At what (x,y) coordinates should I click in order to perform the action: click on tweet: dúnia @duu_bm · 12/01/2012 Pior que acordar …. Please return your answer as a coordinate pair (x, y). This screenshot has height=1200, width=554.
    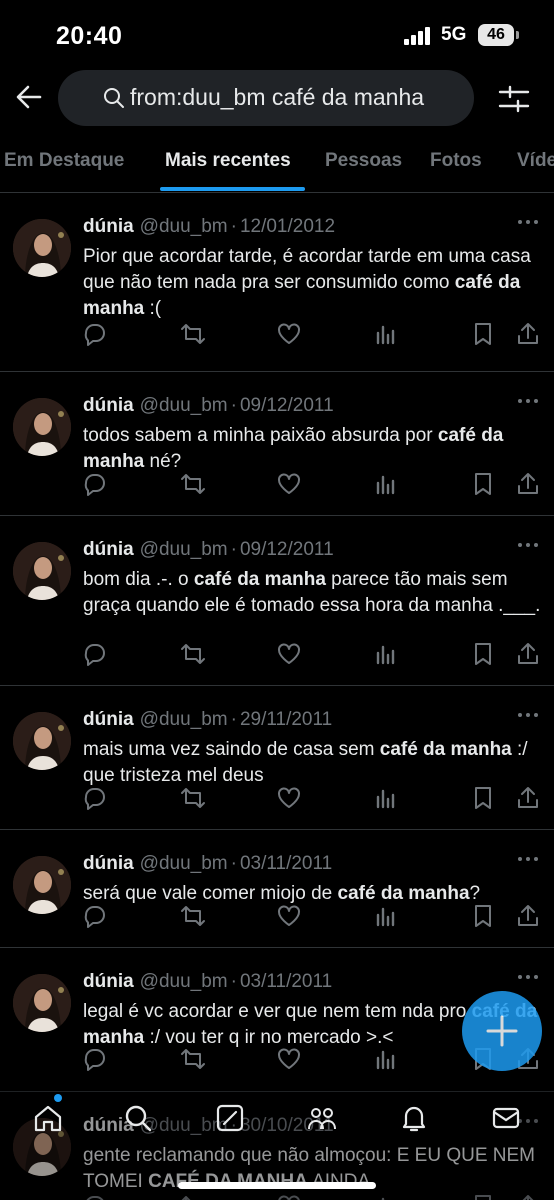
    Looking at the image, I should click on (277, 282).